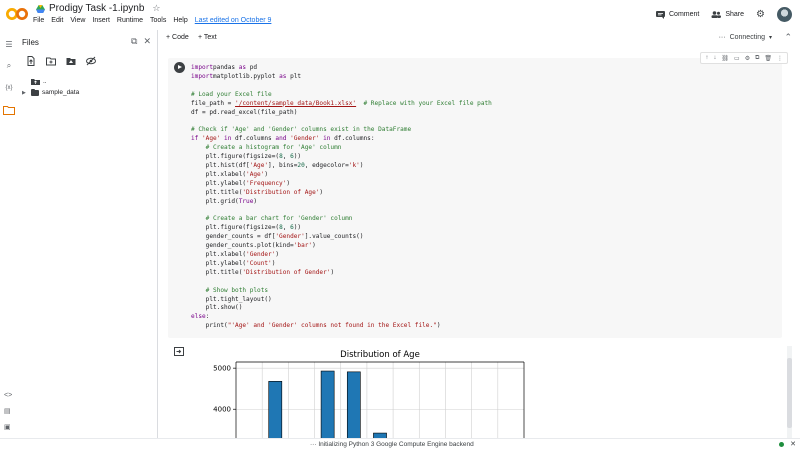 The image size is (800, 450). Describe the element at coordinates (101, 20) in the screenshot. I see `menu-item-insert: Insert` at that location.